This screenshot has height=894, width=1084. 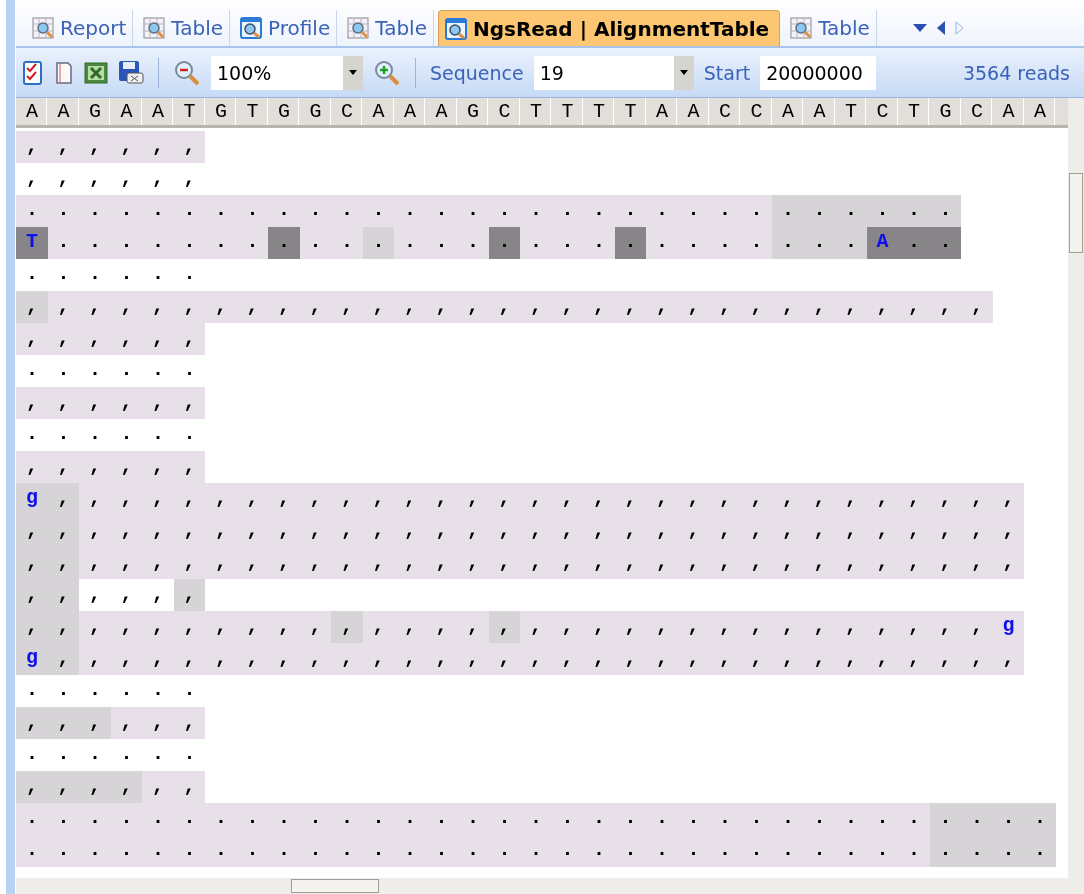 I want to click on start-field: 20000000, so click(x=818, y=72).